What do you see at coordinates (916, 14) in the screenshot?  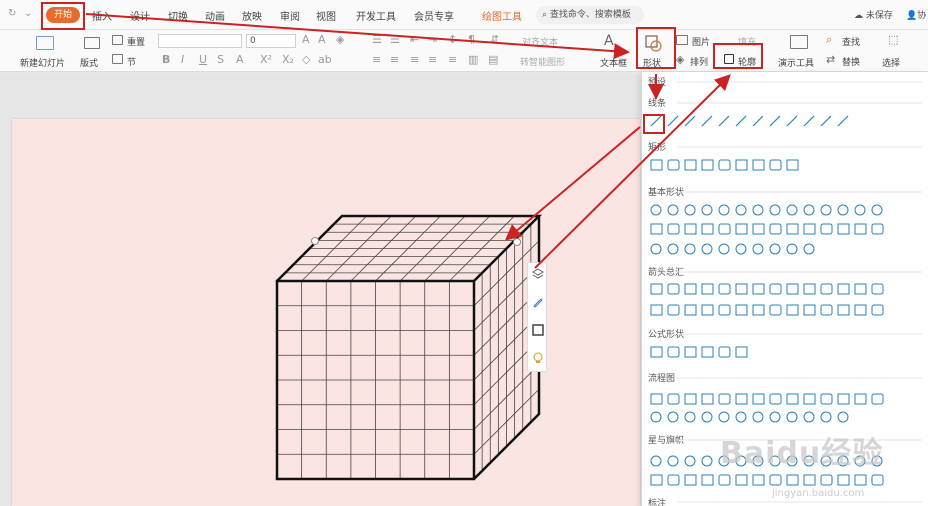 I see `collab-button: 👤协` at bounding box center [916, 14].